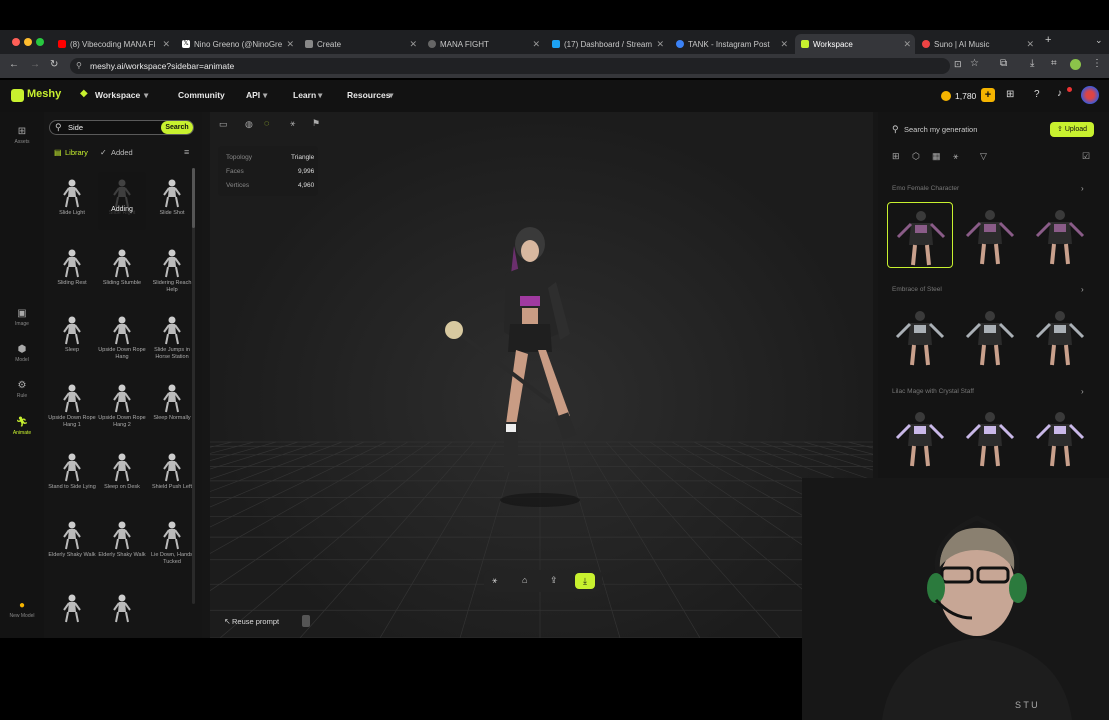 This screenshot has width=1109, height=720. Describe the element at coordinates (983, 156) in the screenshot. I see `filter-icon: ▽` at that location.